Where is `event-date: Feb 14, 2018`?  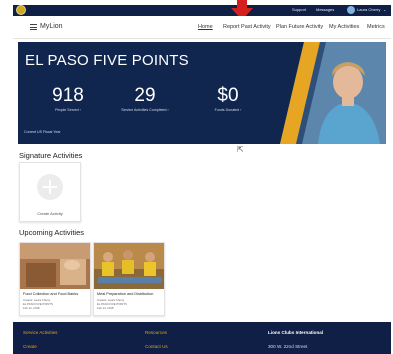
event-date: Feb 14, 2018 is located at coordinates (105, 308).